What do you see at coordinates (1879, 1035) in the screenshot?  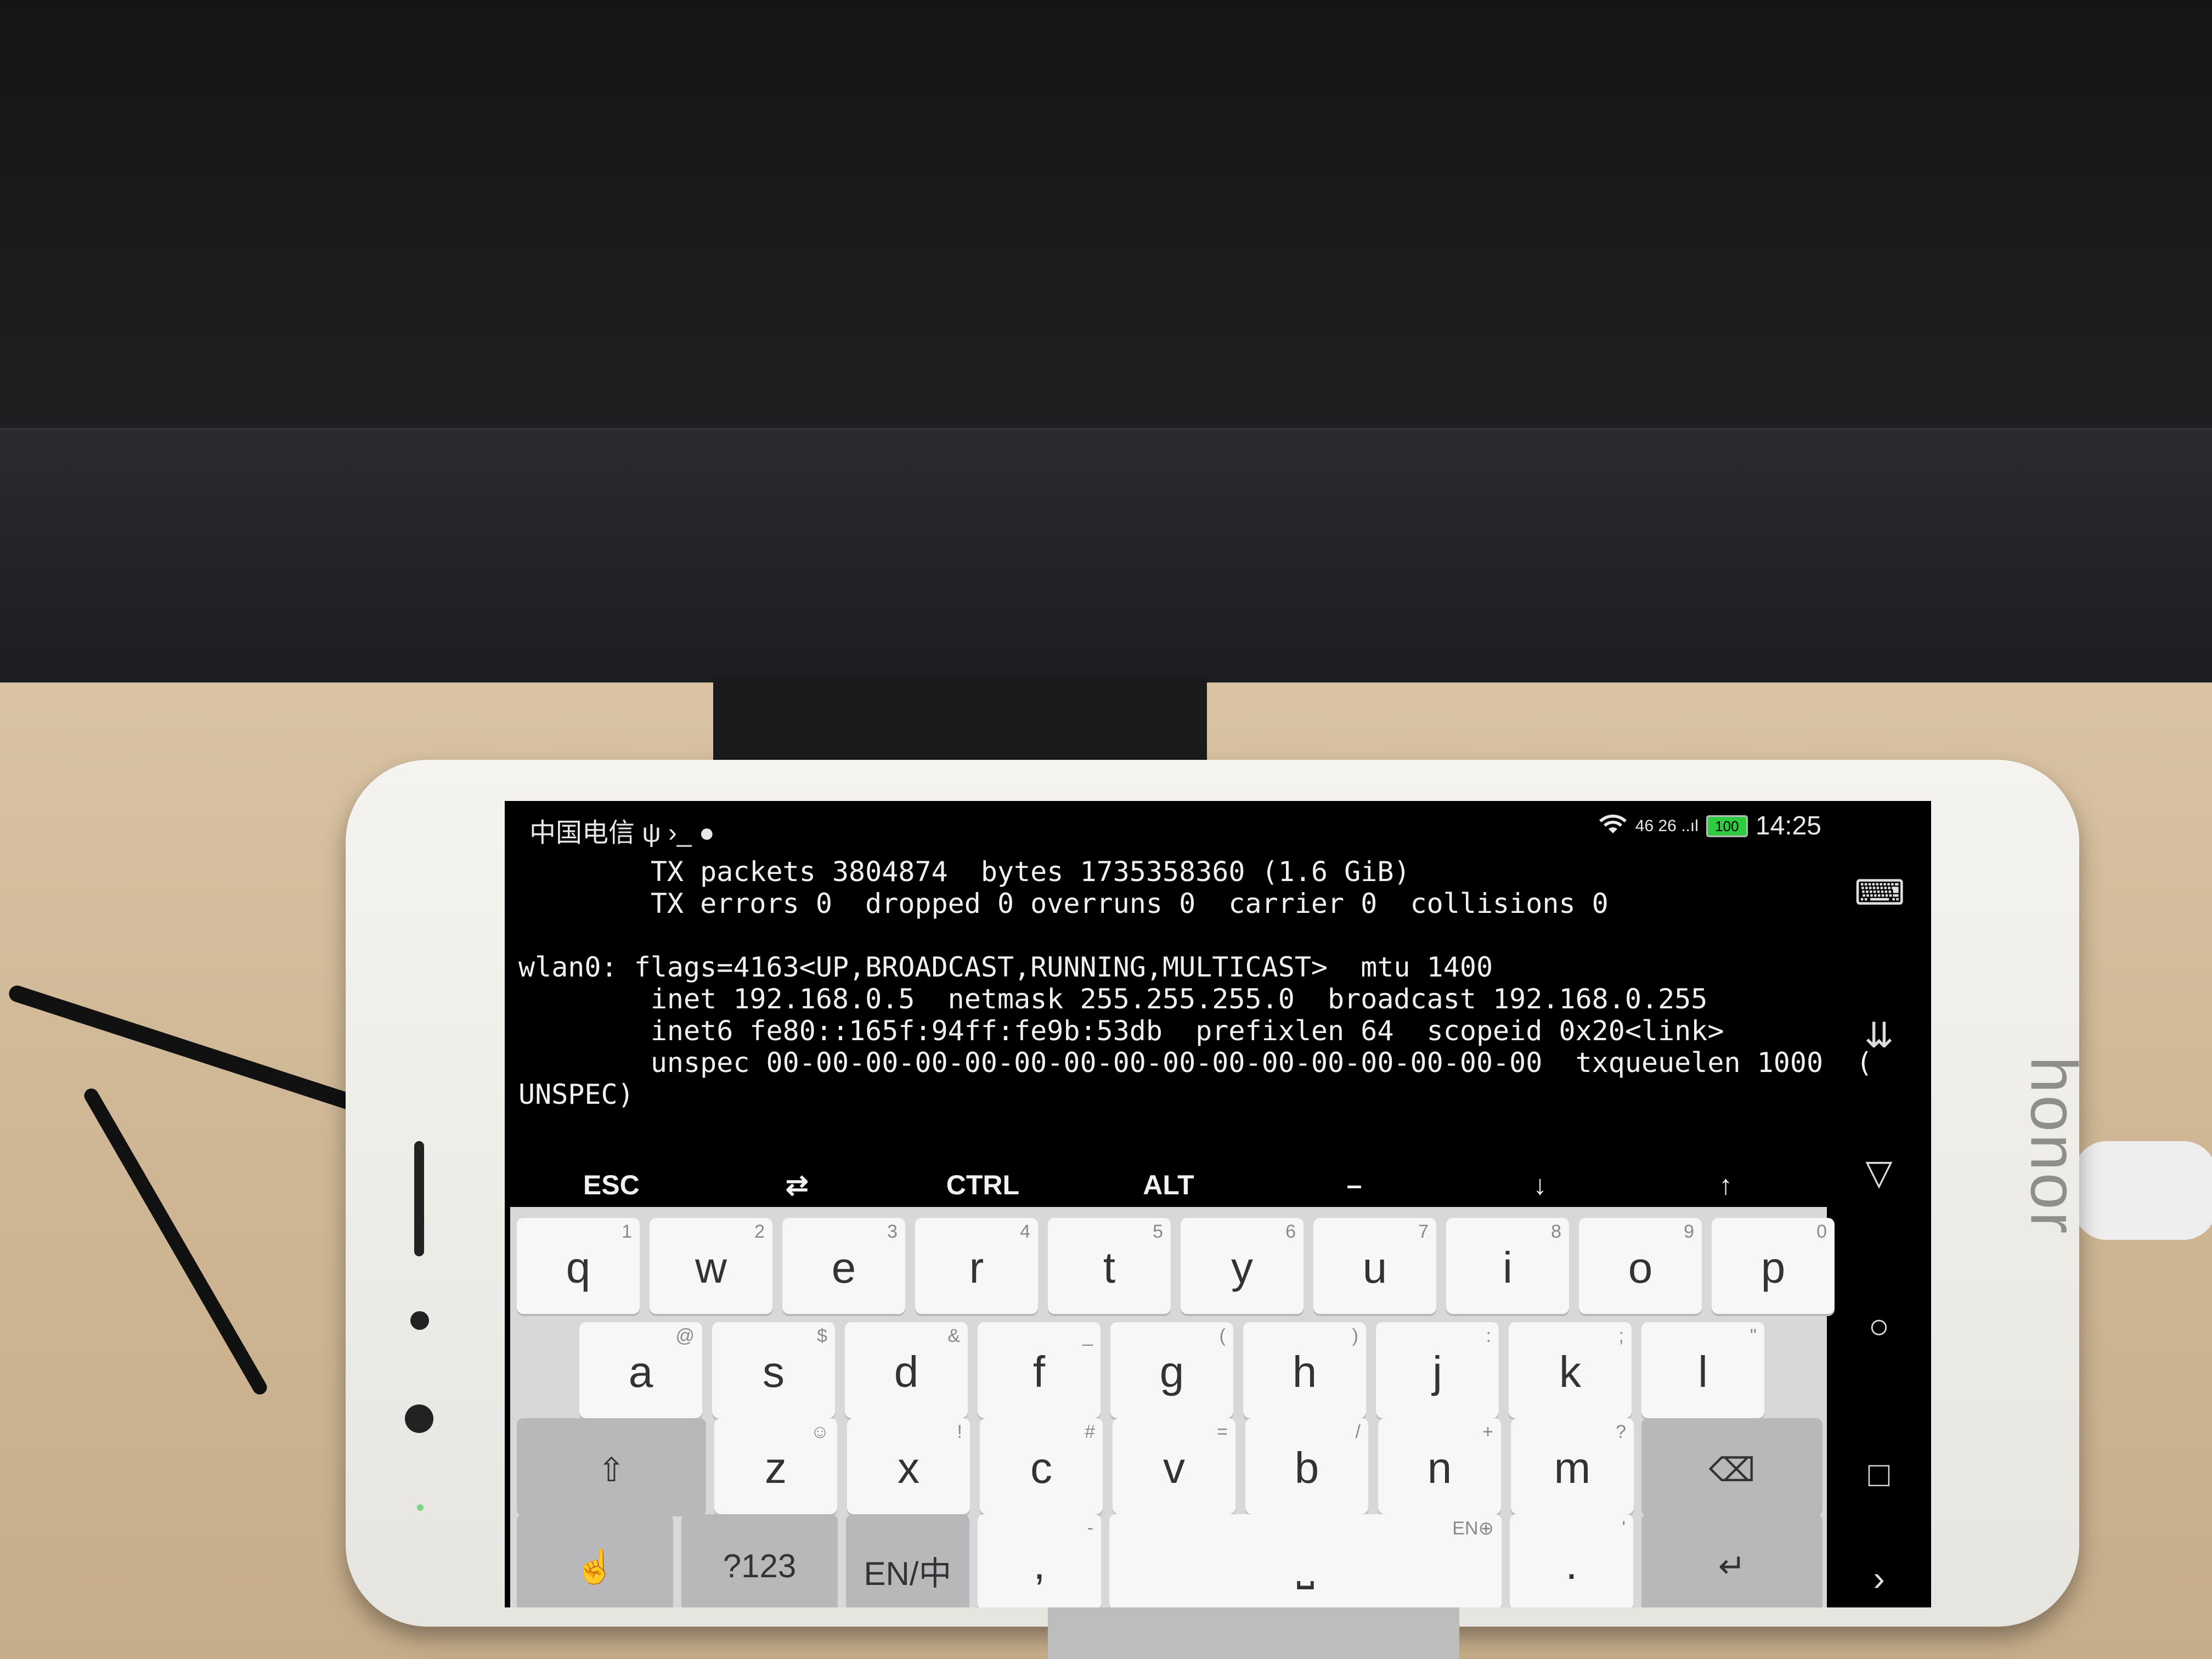 I see `collapse-icon: ⇊` at bounding box center [1879, 1035].